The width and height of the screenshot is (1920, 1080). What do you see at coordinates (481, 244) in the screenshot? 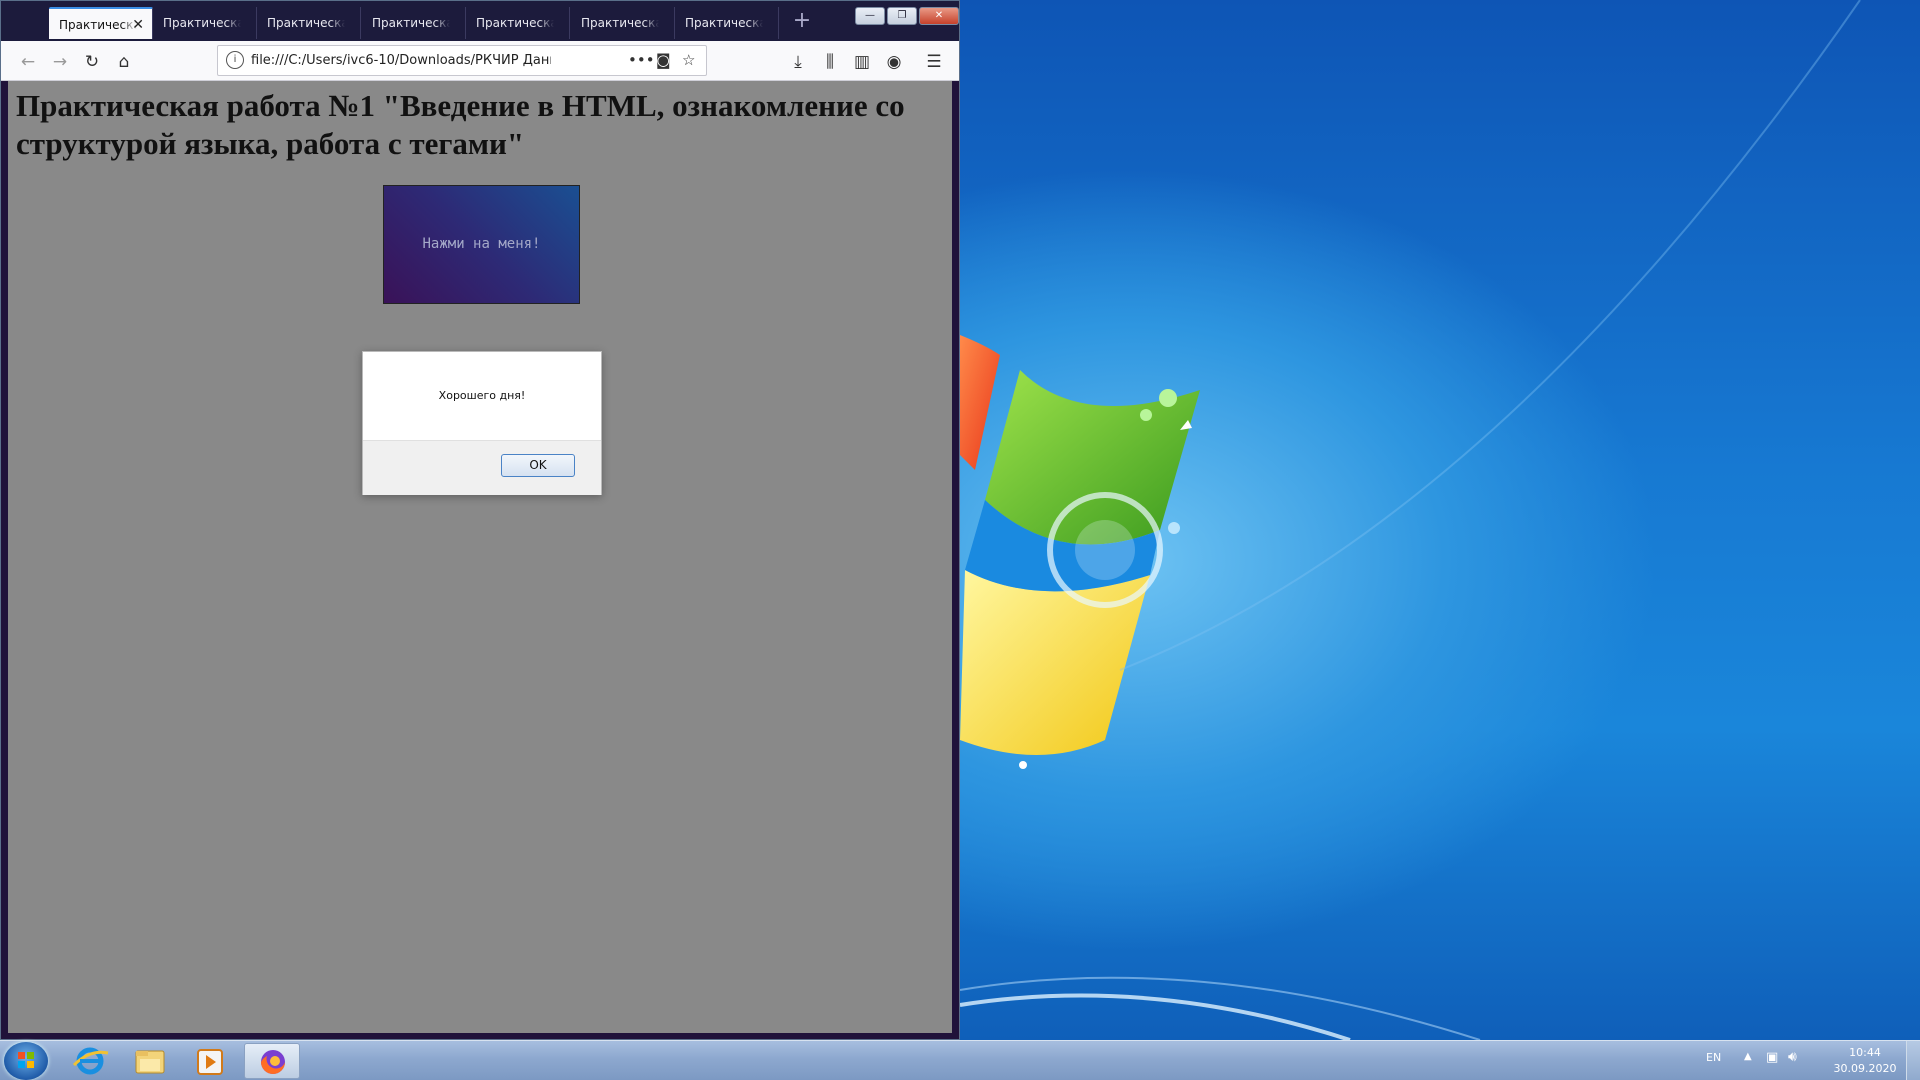
I see `click-me-button: Нажми на меня!` at bounding box center [481, 244].